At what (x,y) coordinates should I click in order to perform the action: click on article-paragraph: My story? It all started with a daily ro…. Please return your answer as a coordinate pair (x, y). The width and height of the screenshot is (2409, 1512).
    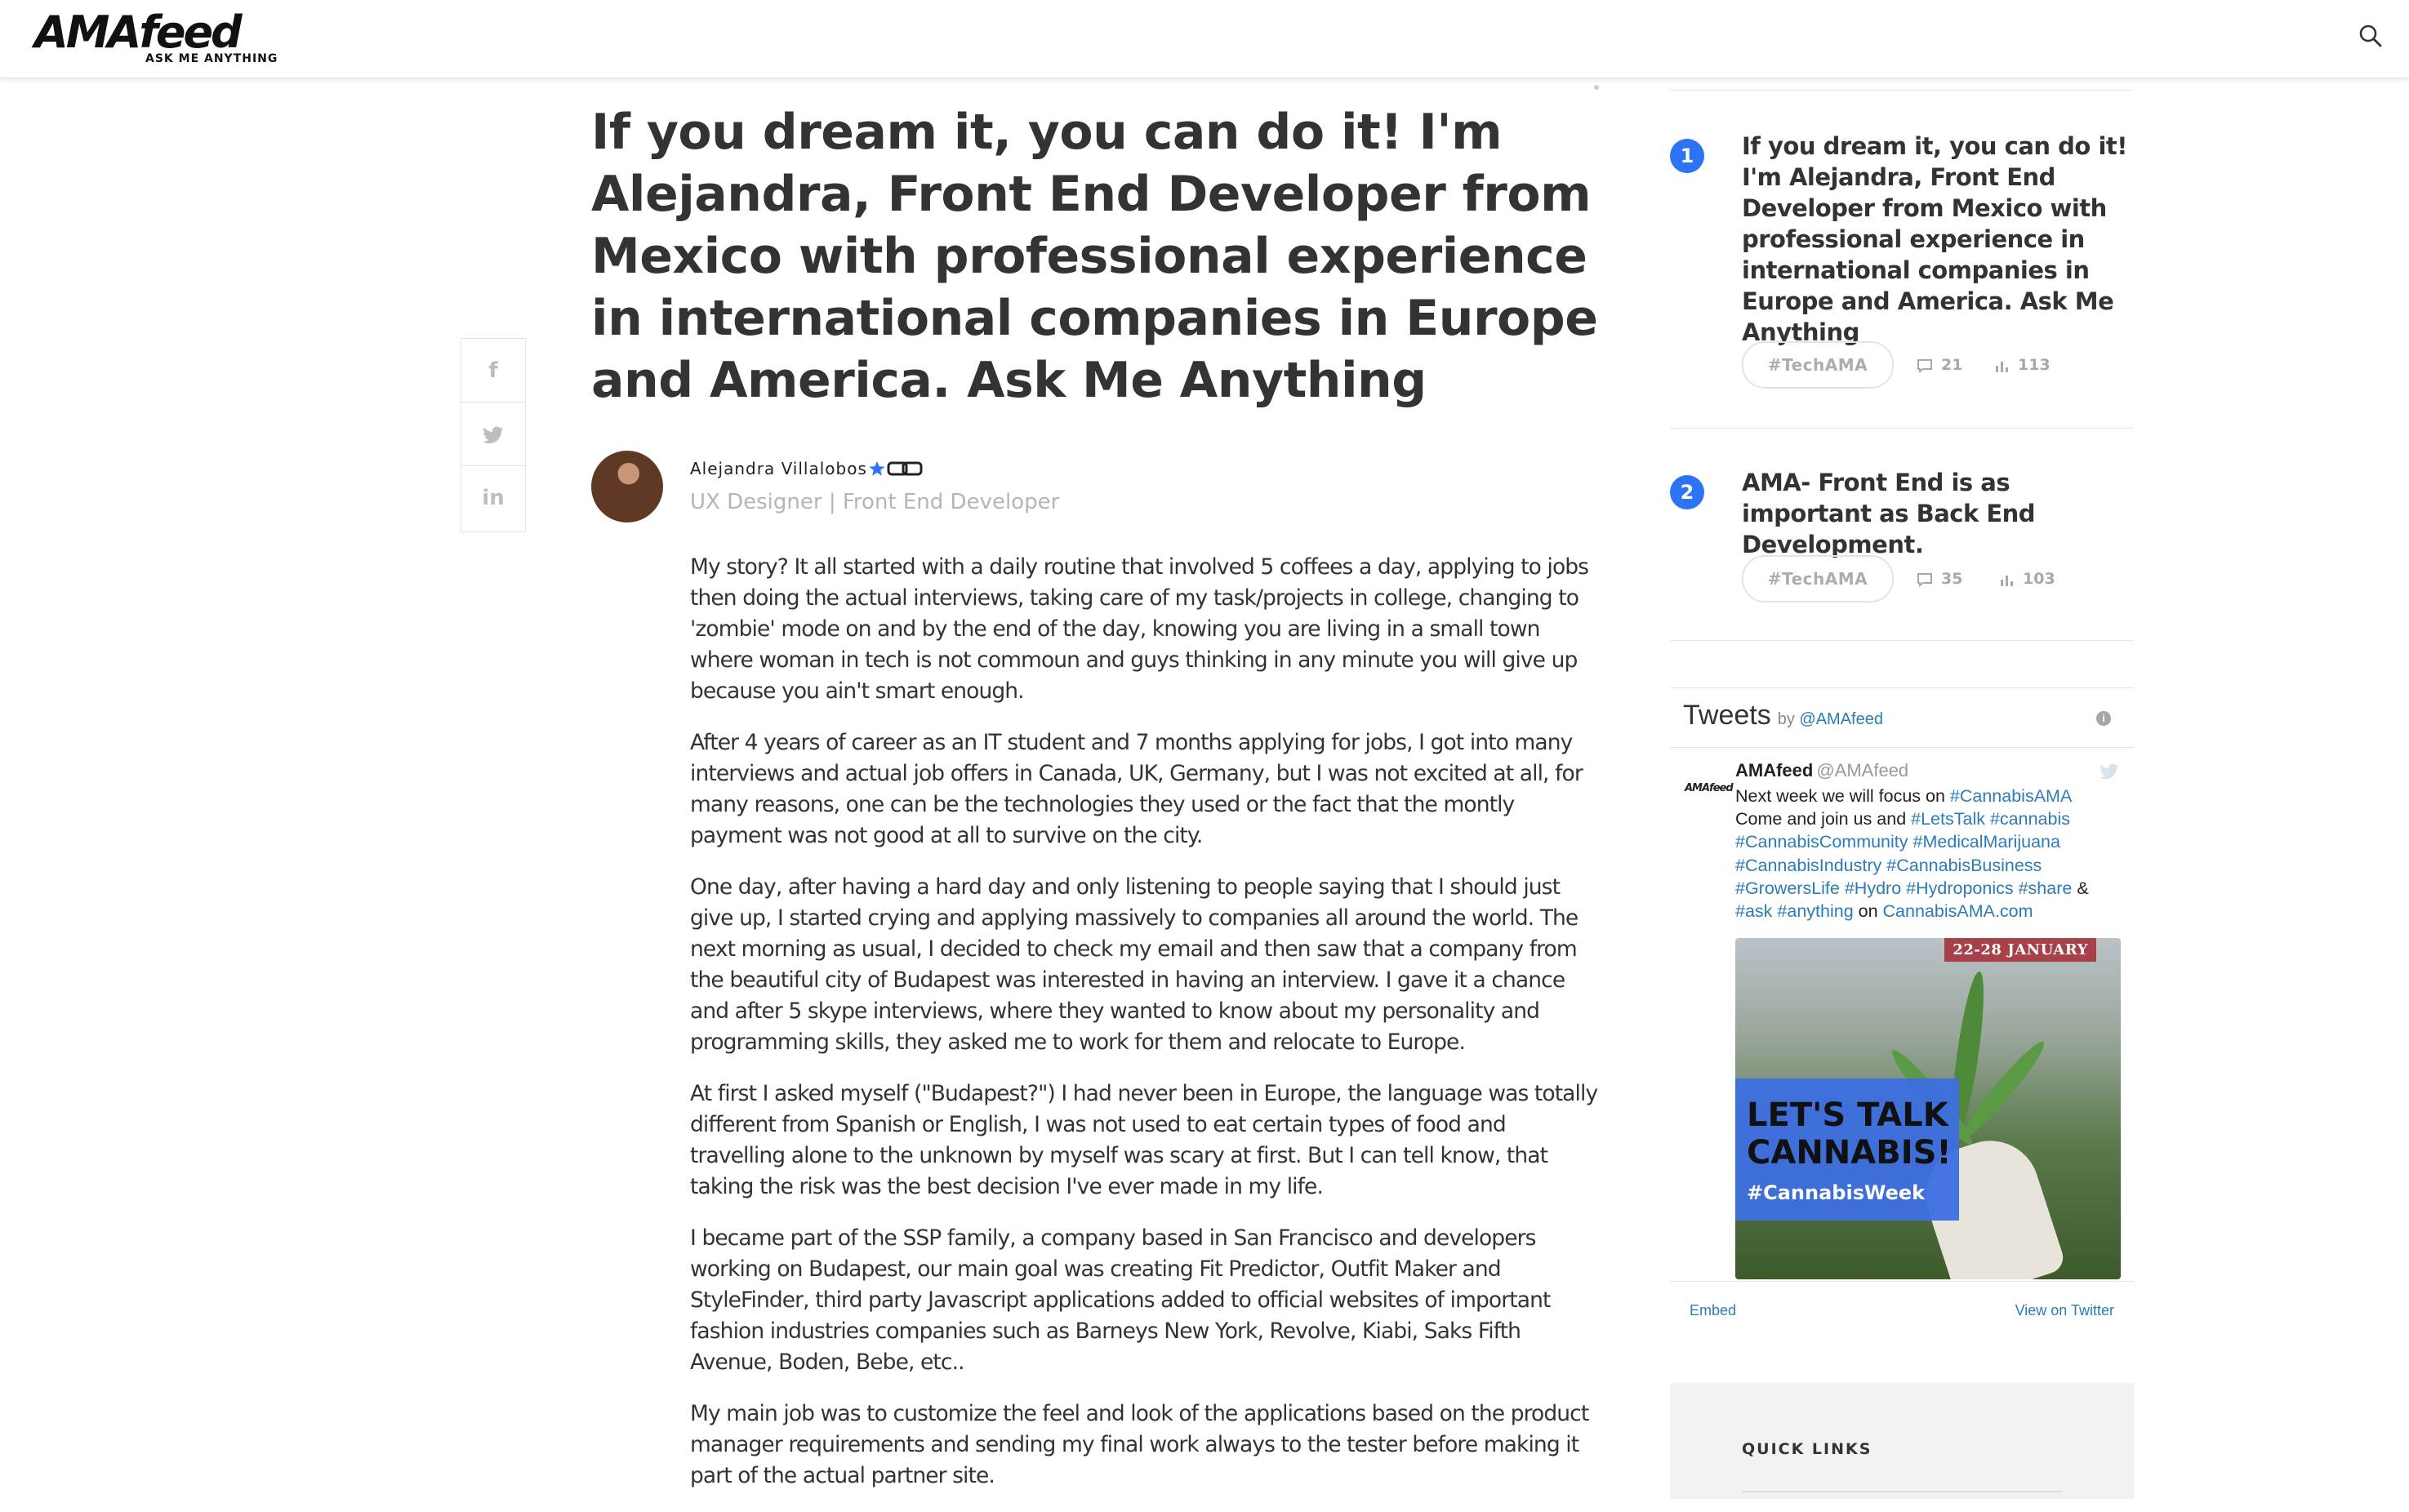
    Looking at the image, I should click on (1139, 629).